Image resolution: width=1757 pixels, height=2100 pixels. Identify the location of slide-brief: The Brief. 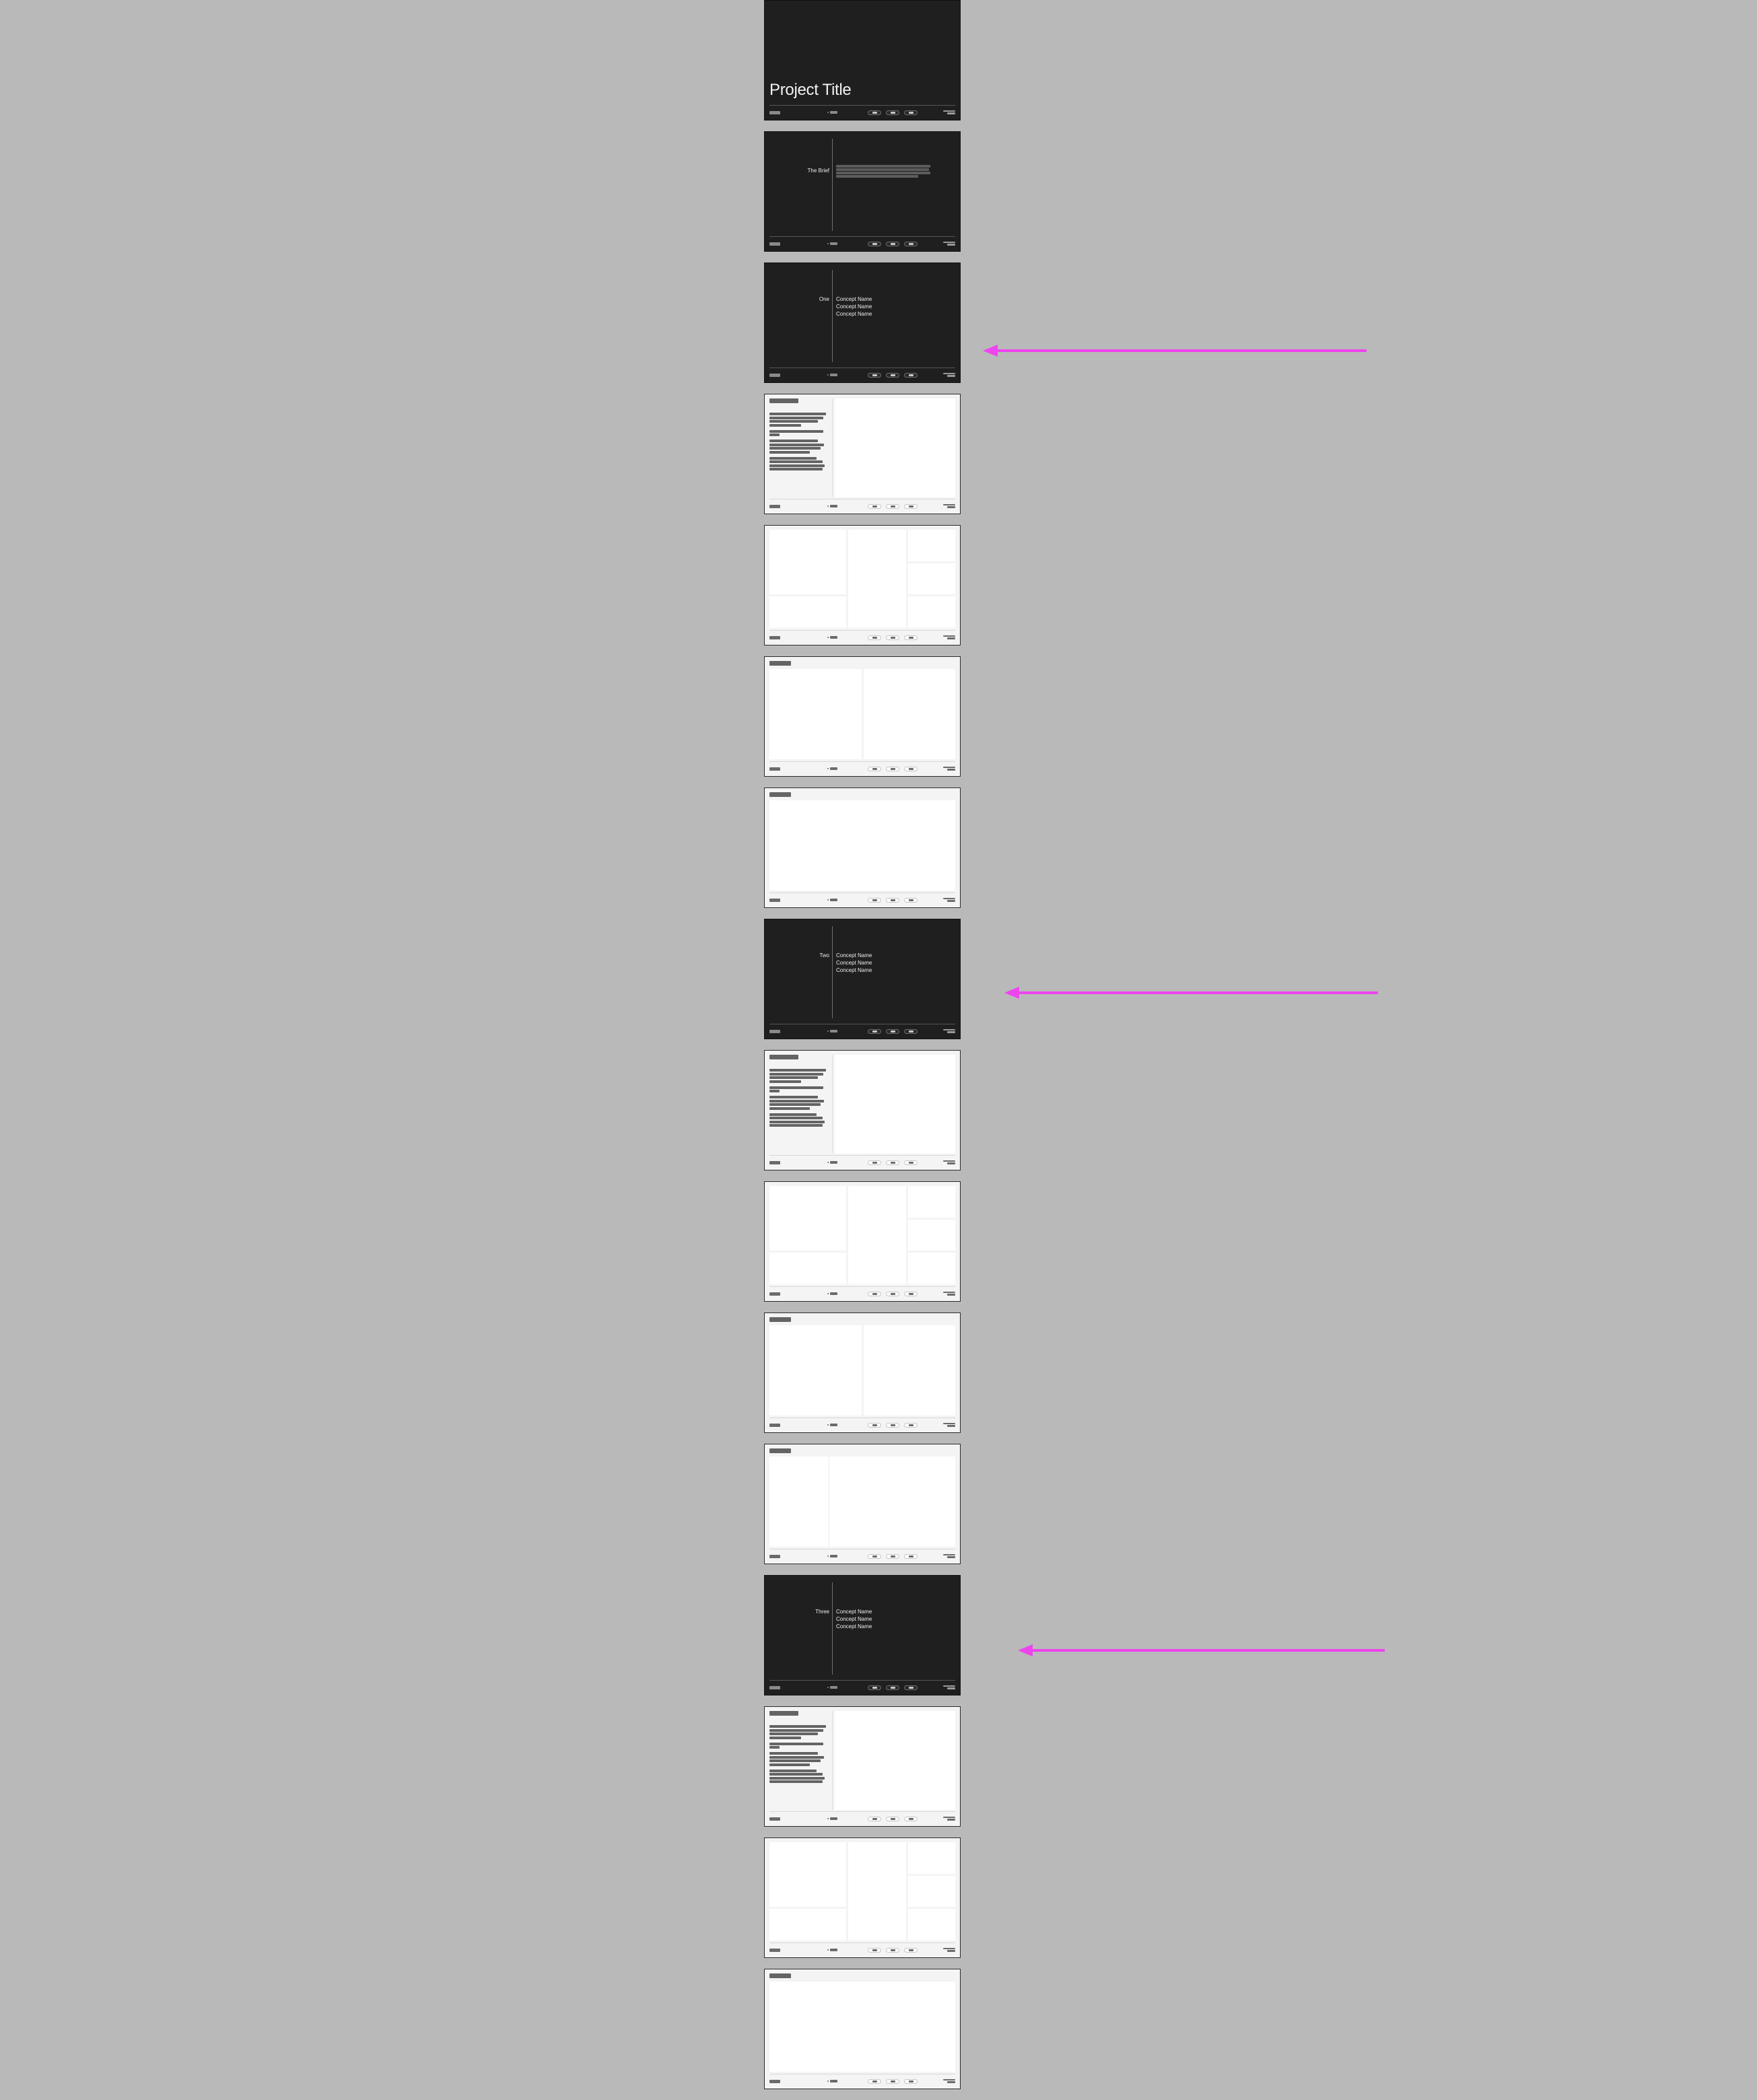
(862, 192).